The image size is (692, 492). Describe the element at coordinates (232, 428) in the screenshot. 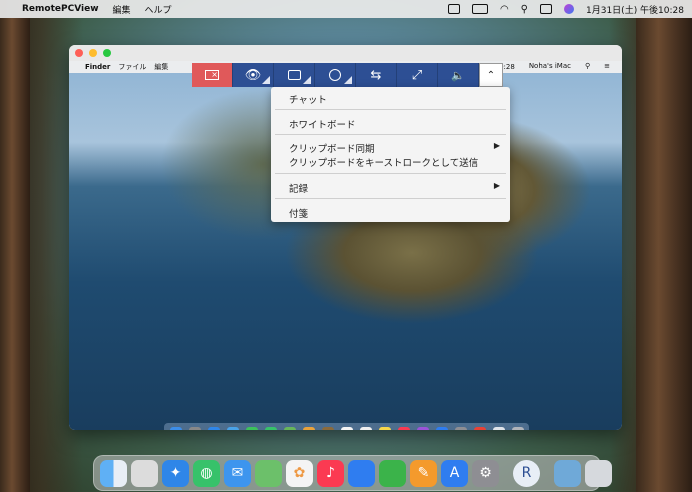

I see `remote-dock-mail-icon` at that location.